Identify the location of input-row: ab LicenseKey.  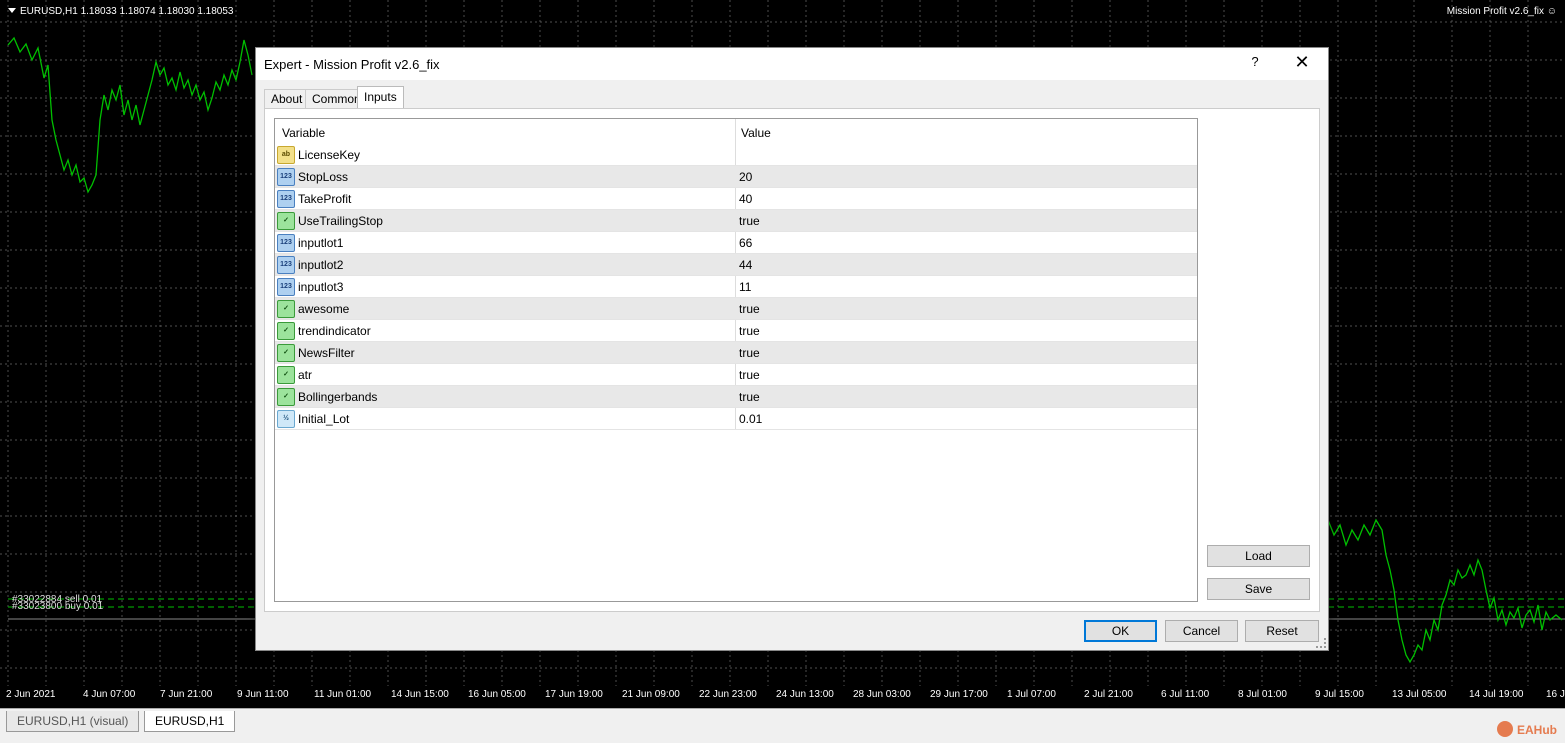
(736, 155).